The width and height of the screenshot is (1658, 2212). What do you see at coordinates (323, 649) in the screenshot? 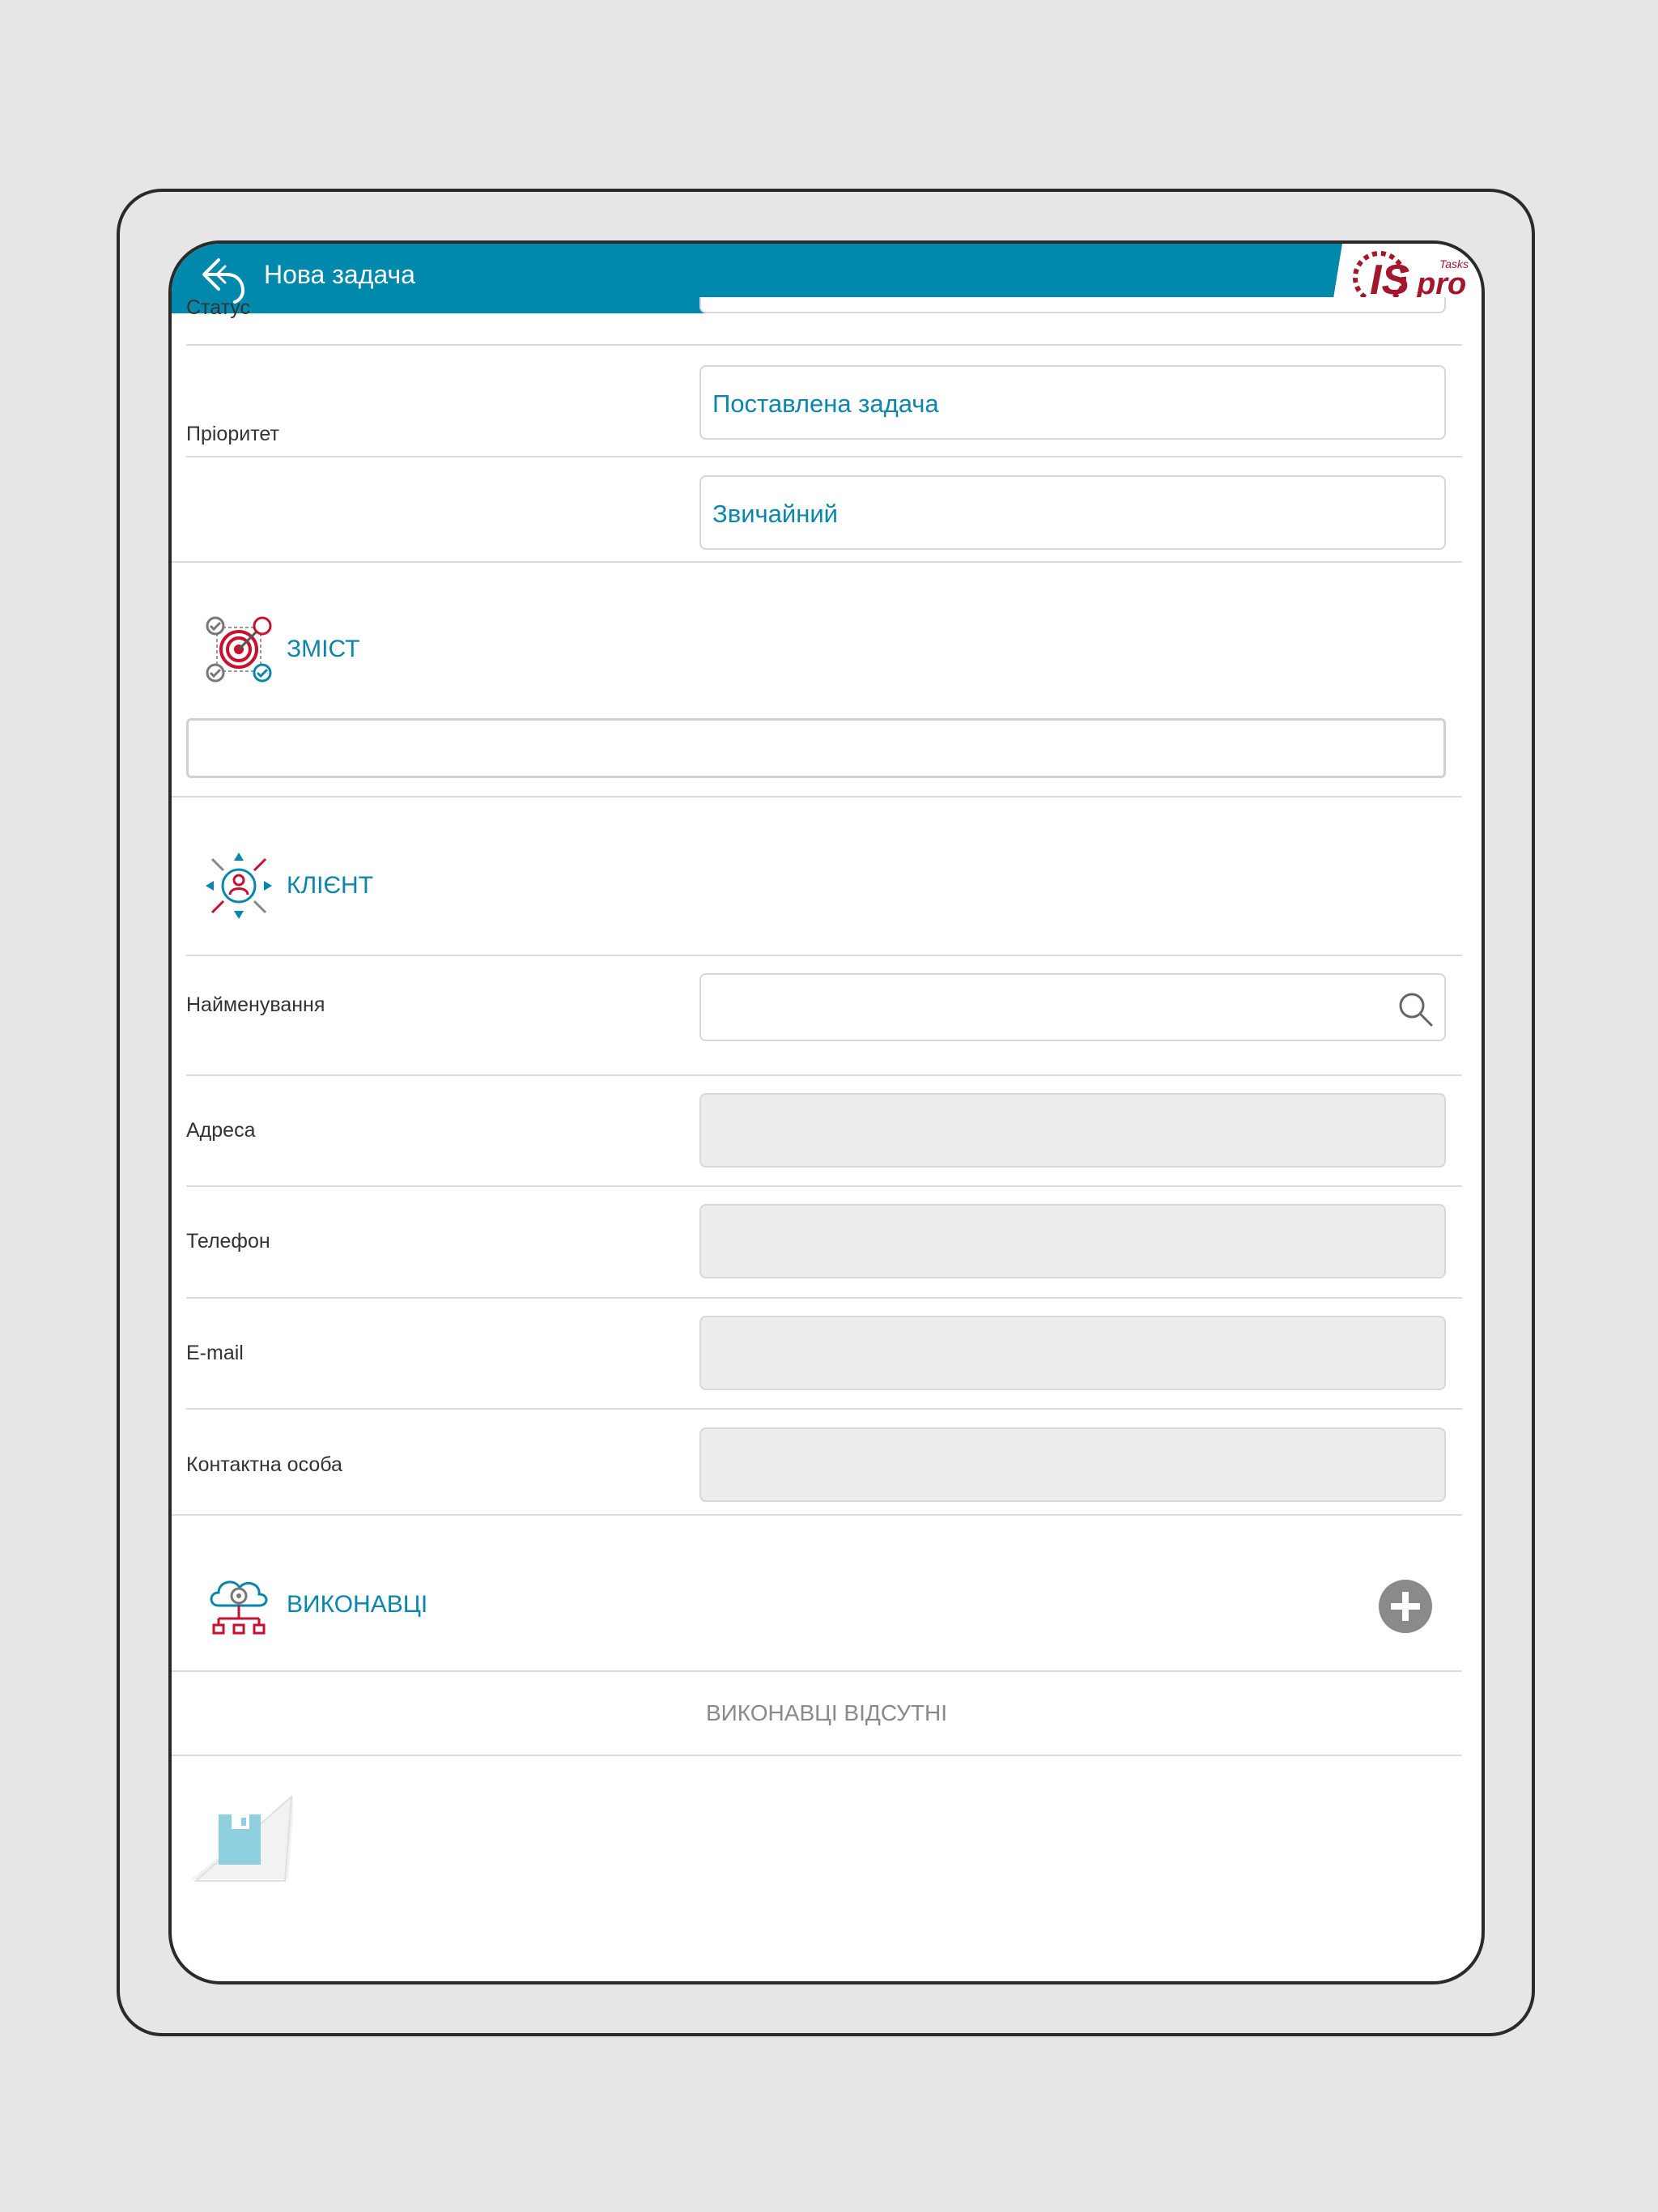
I see `content-section-title: ЗМІСТ` at bounding box center [323, 649].